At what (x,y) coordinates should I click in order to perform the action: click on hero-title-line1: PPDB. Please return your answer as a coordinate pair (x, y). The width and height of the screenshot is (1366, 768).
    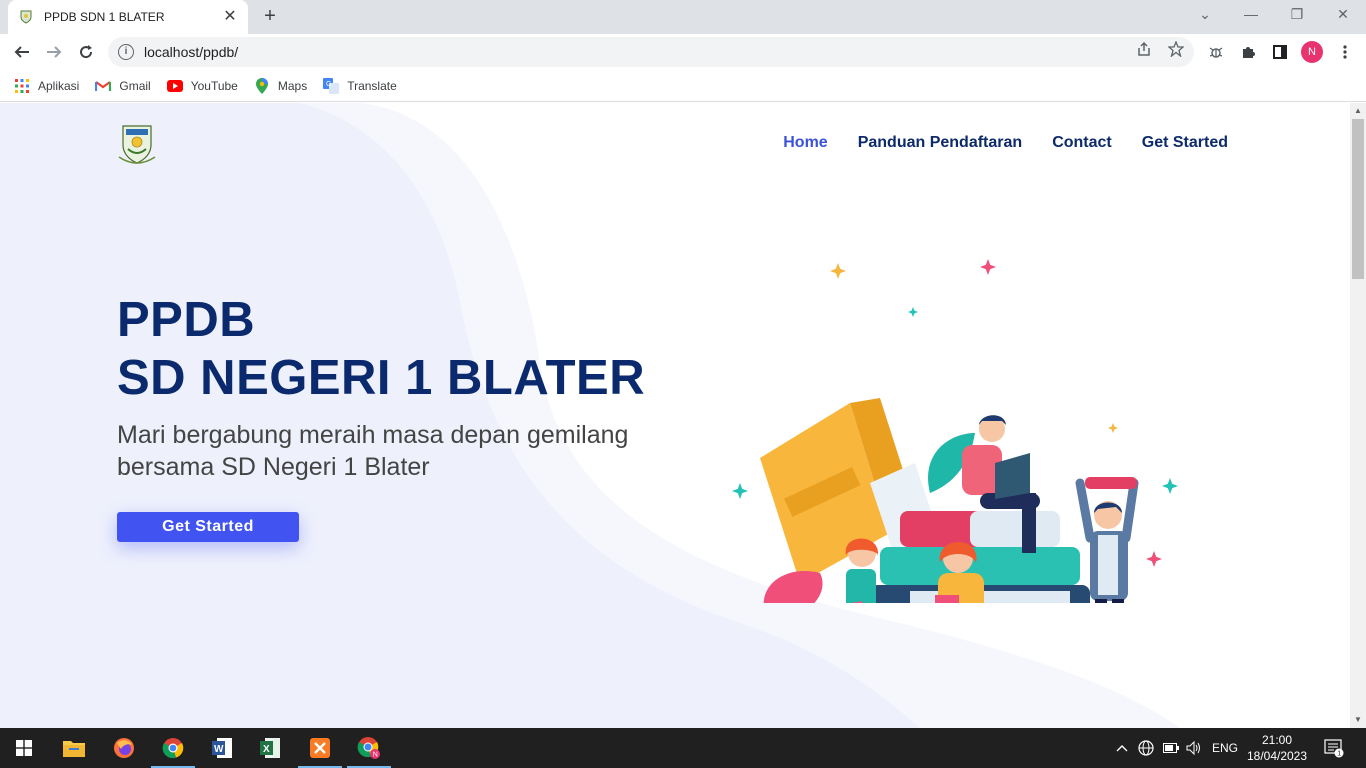
    Looking at the image, I should click on (186, 320).